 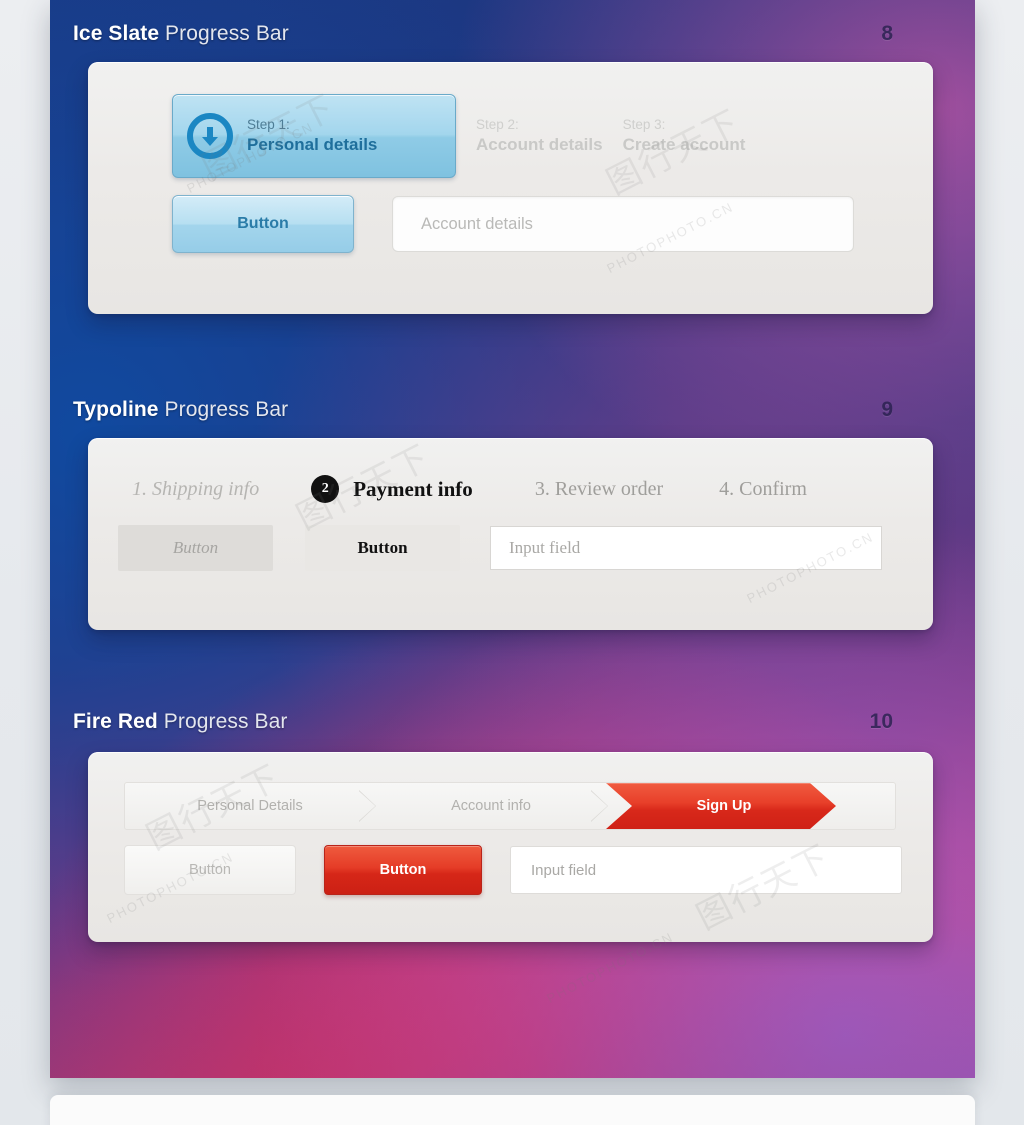 What do you see at coordinates (491, 806) in the screenshot?
I see `fire-crumb-2: Account info` at bounding box center [491, 806].